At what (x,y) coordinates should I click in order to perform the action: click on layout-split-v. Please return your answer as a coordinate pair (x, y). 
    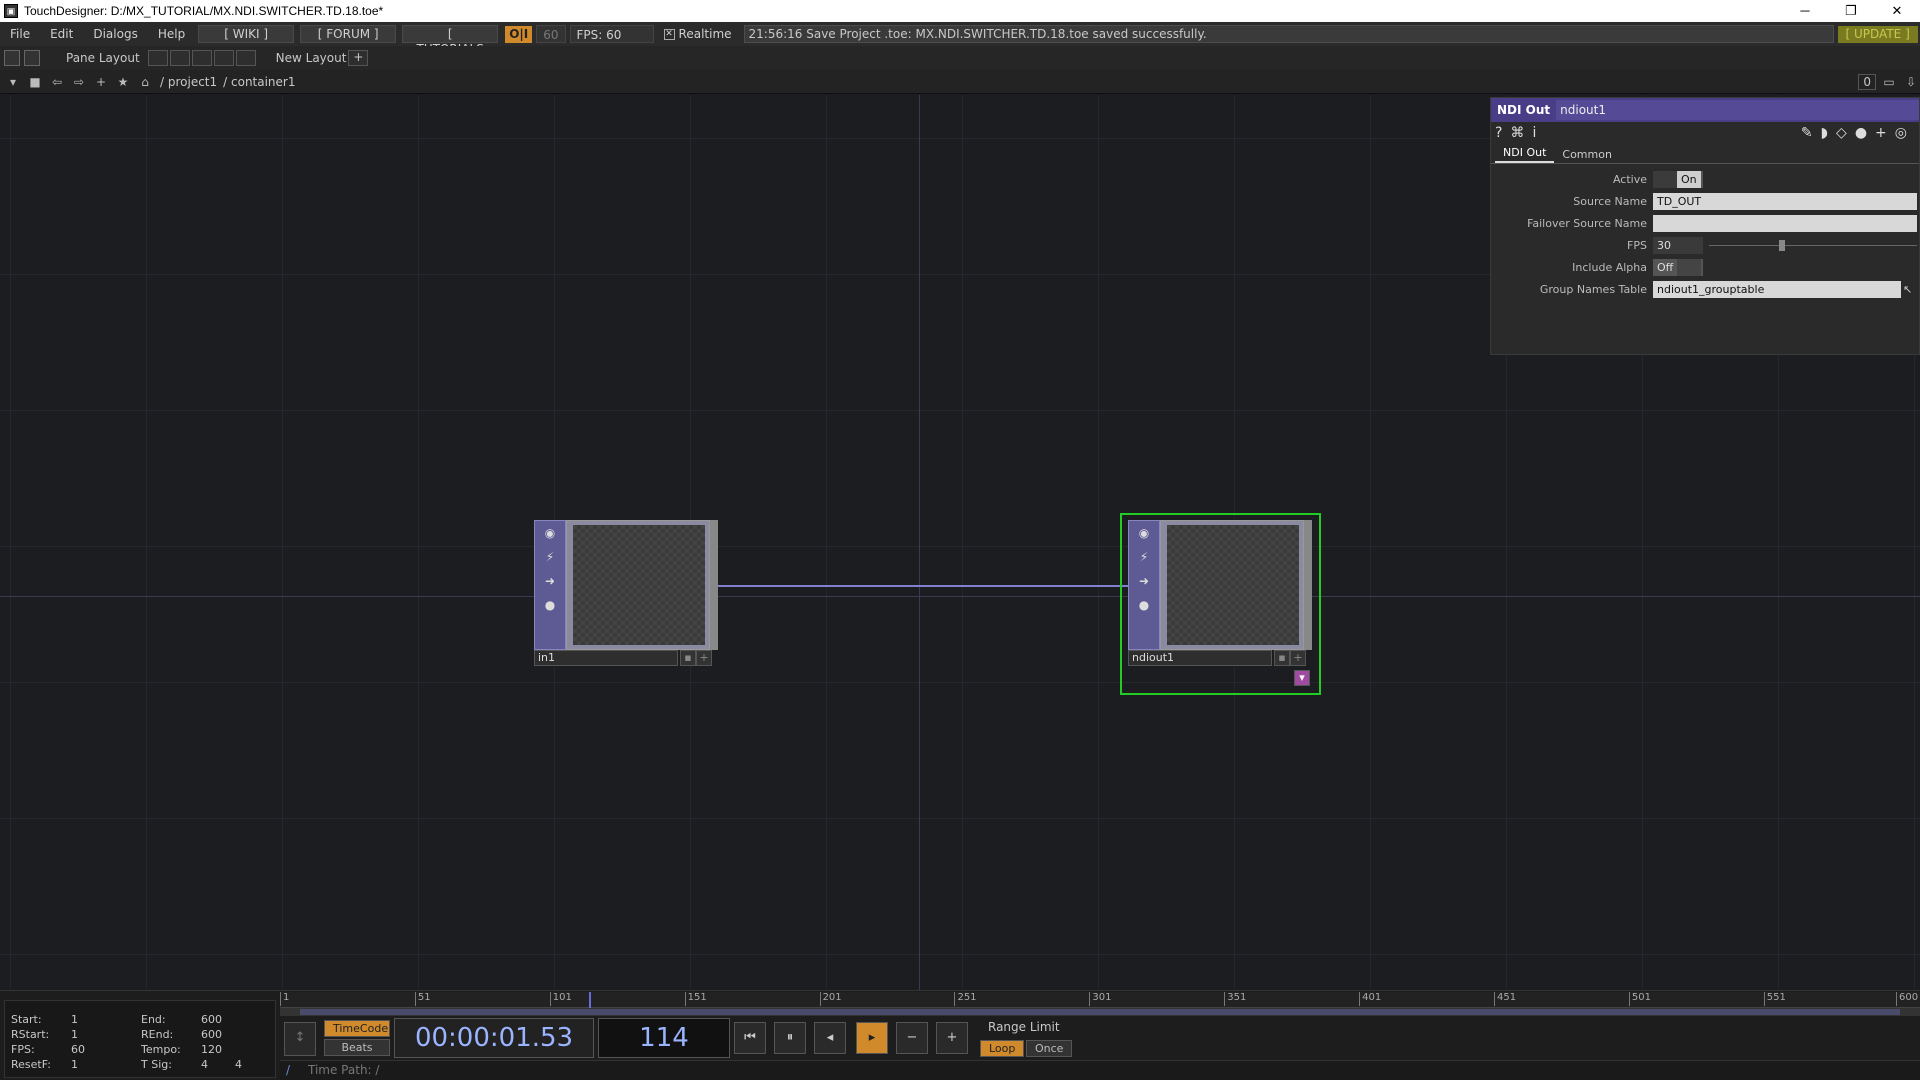
    Looking at the image, I should click on (179, 58).